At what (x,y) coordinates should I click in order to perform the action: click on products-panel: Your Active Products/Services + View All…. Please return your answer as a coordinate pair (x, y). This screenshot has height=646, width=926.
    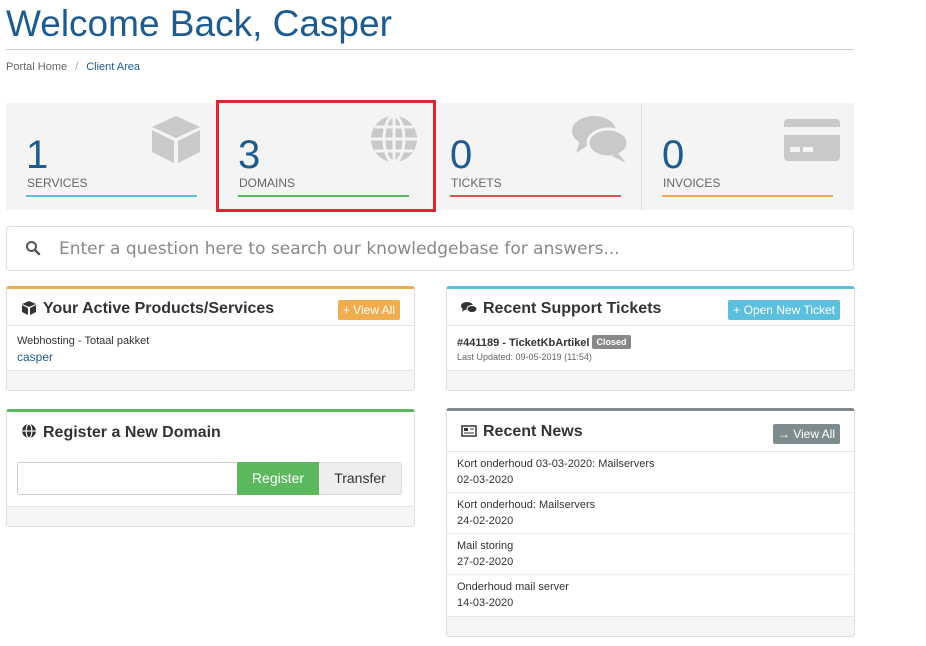
    Looking at the image, I should click on (210, 338).